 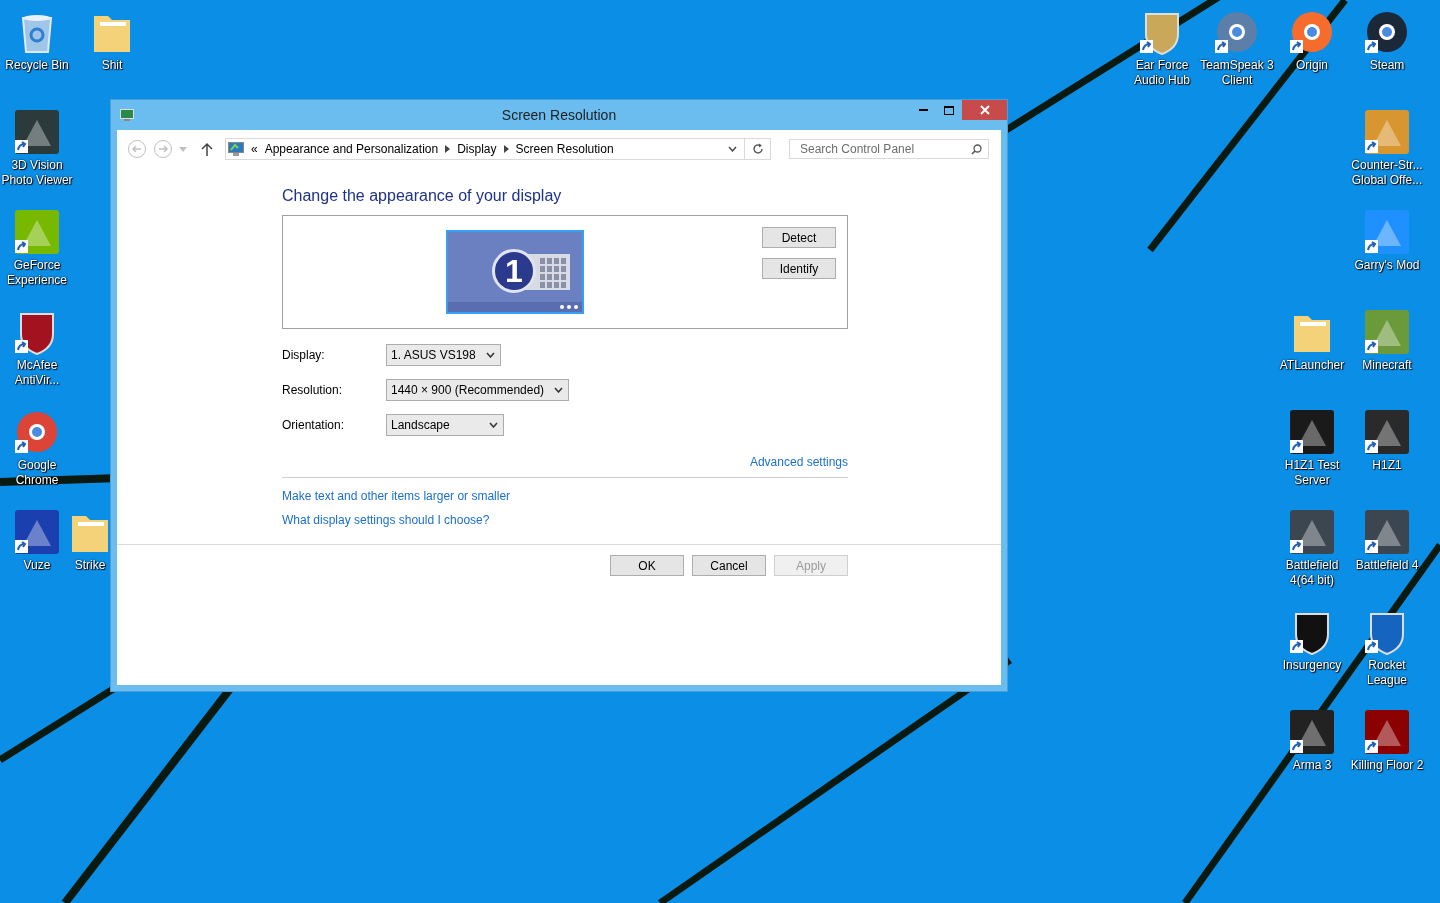 I want to click on icon-label: Steam, so click(x=1387, y=65).